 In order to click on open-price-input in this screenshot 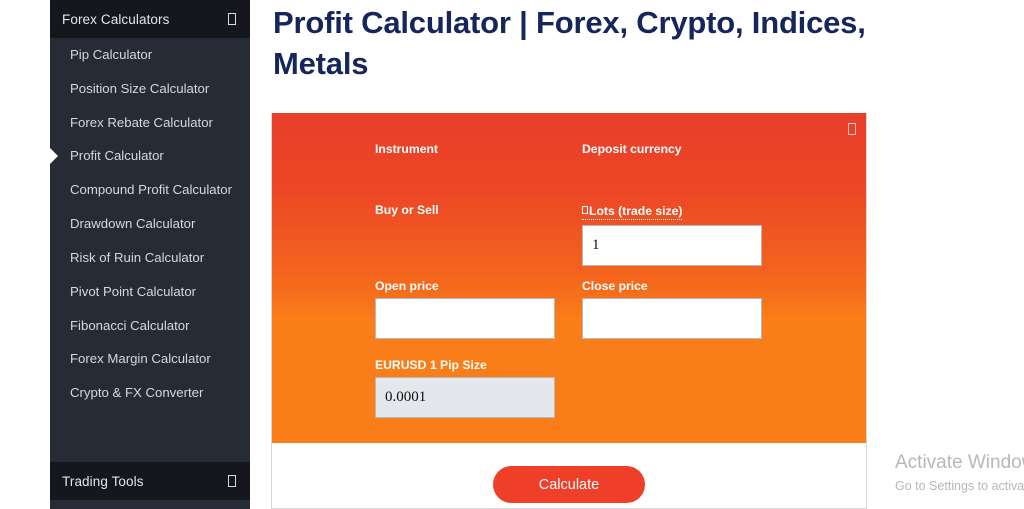, I will do `click(465, 318)`.